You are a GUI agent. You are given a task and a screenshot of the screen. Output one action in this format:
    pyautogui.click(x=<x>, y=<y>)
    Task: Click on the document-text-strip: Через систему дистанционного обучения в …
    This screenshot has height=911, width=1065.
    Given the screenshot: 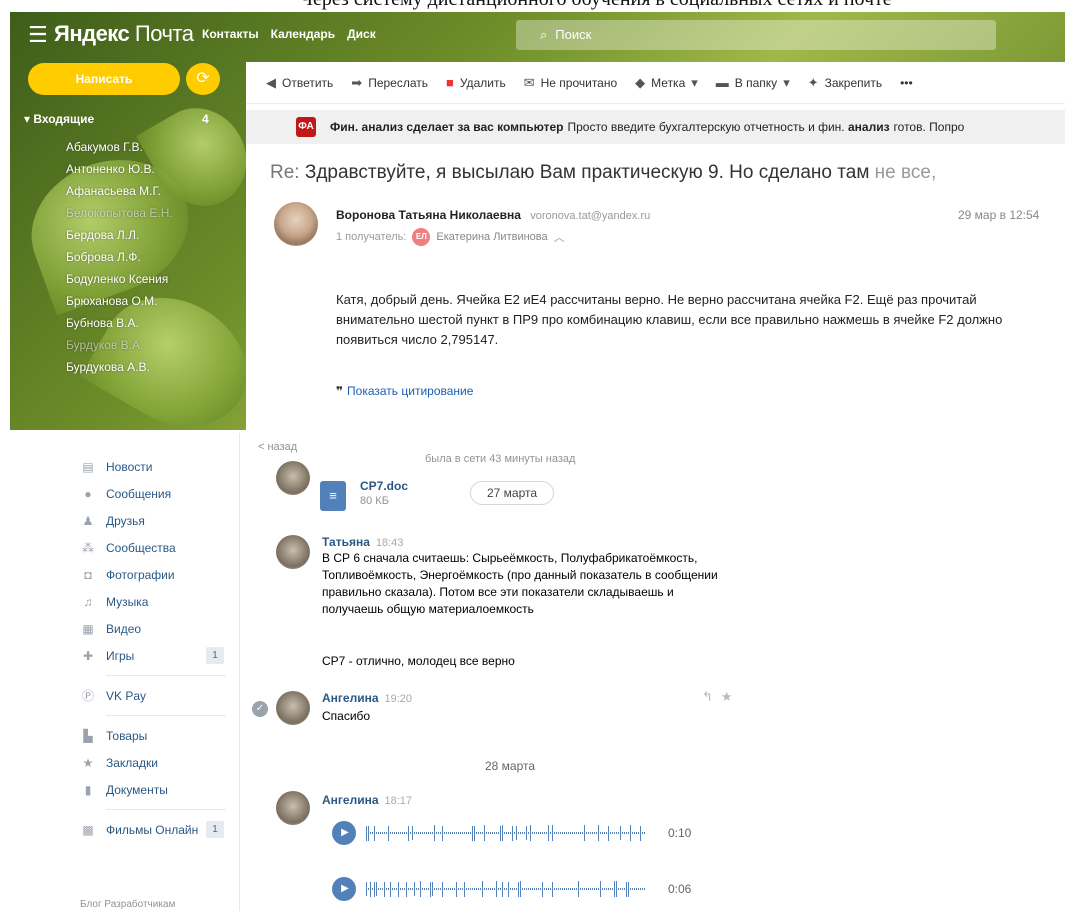 What is the action you would take?
    pyautogui.click(x=532, y=6)
    